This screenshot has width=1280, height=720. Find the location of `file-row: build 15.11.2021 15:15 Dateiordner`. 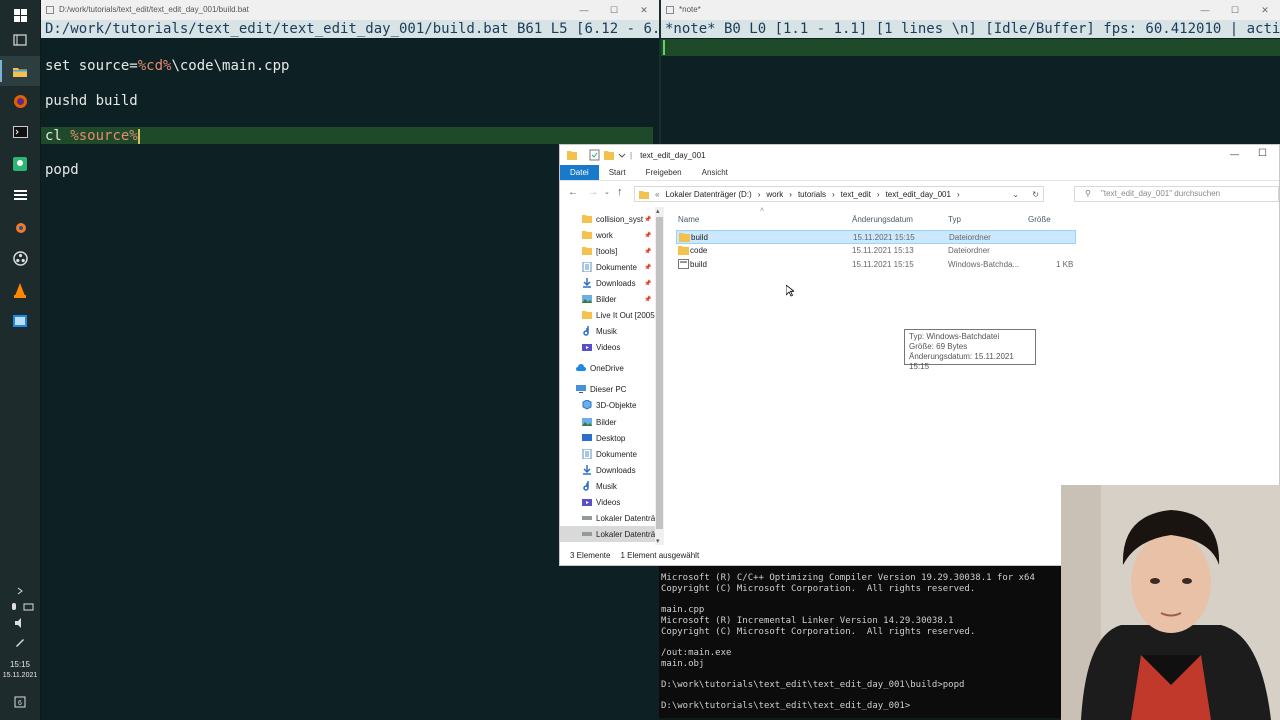

file-row: build 15.11.2021 15:15 Dateiordner is located at coordinates (876, 237).